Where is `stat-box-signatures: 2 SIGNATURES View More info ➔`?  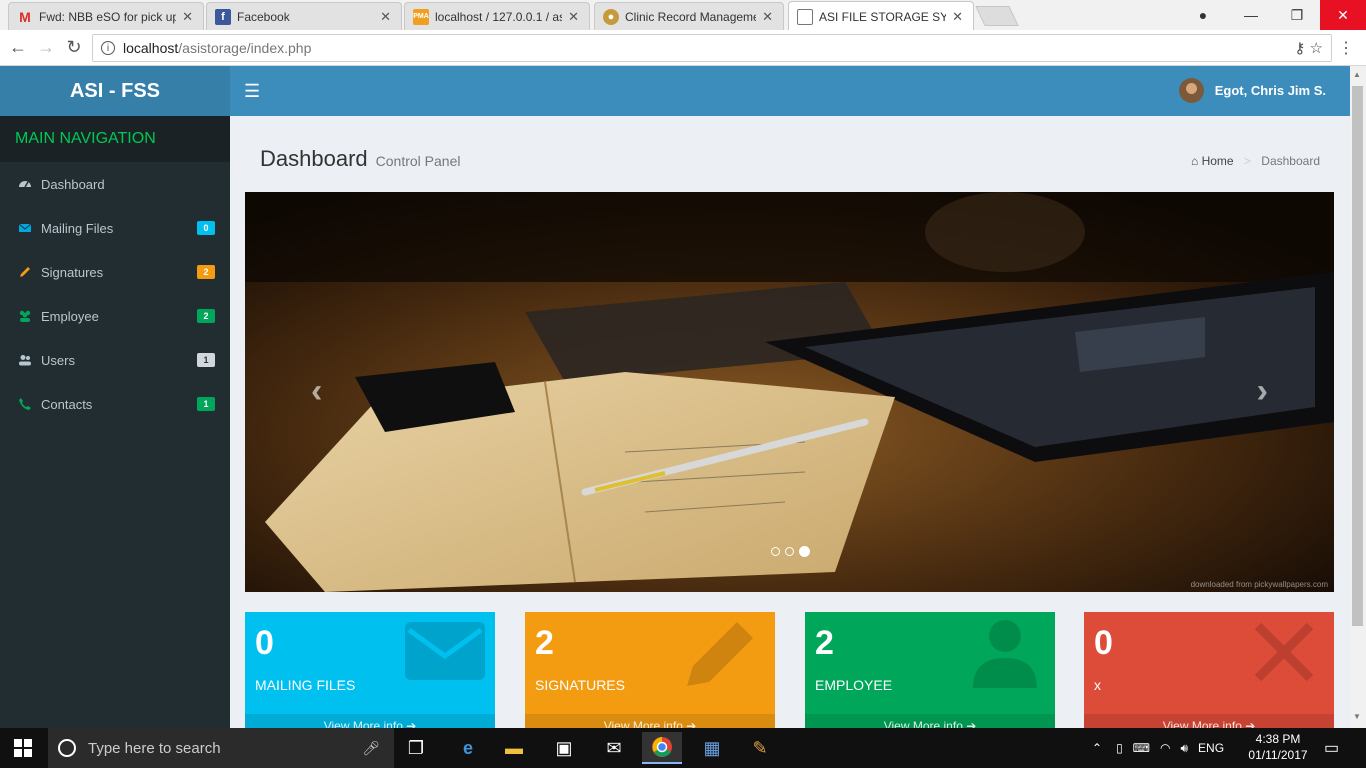
stat-box-signatures: 2 SIGNATURES View More info ➔ is located at coordinates (650, 670).